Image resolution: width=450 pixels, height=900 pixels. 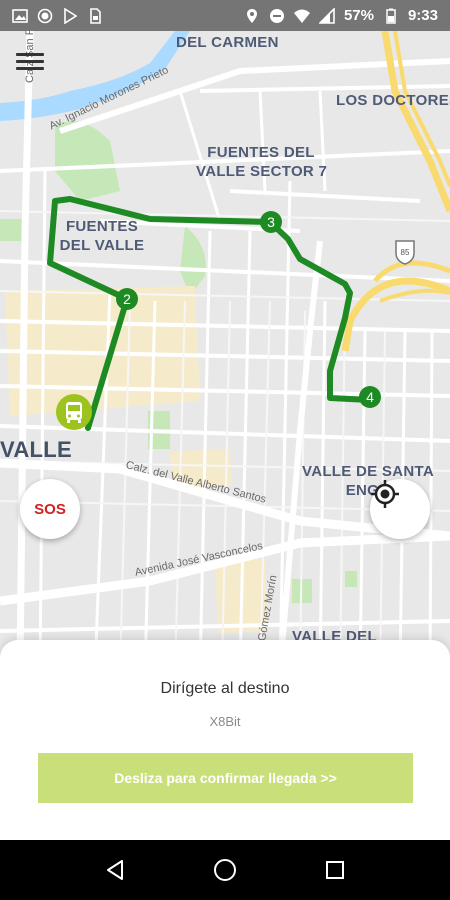 What do you see at coordinates (71, 15) in the screenshot?
I see `play-store-icon` at bounding box center [71, 15].